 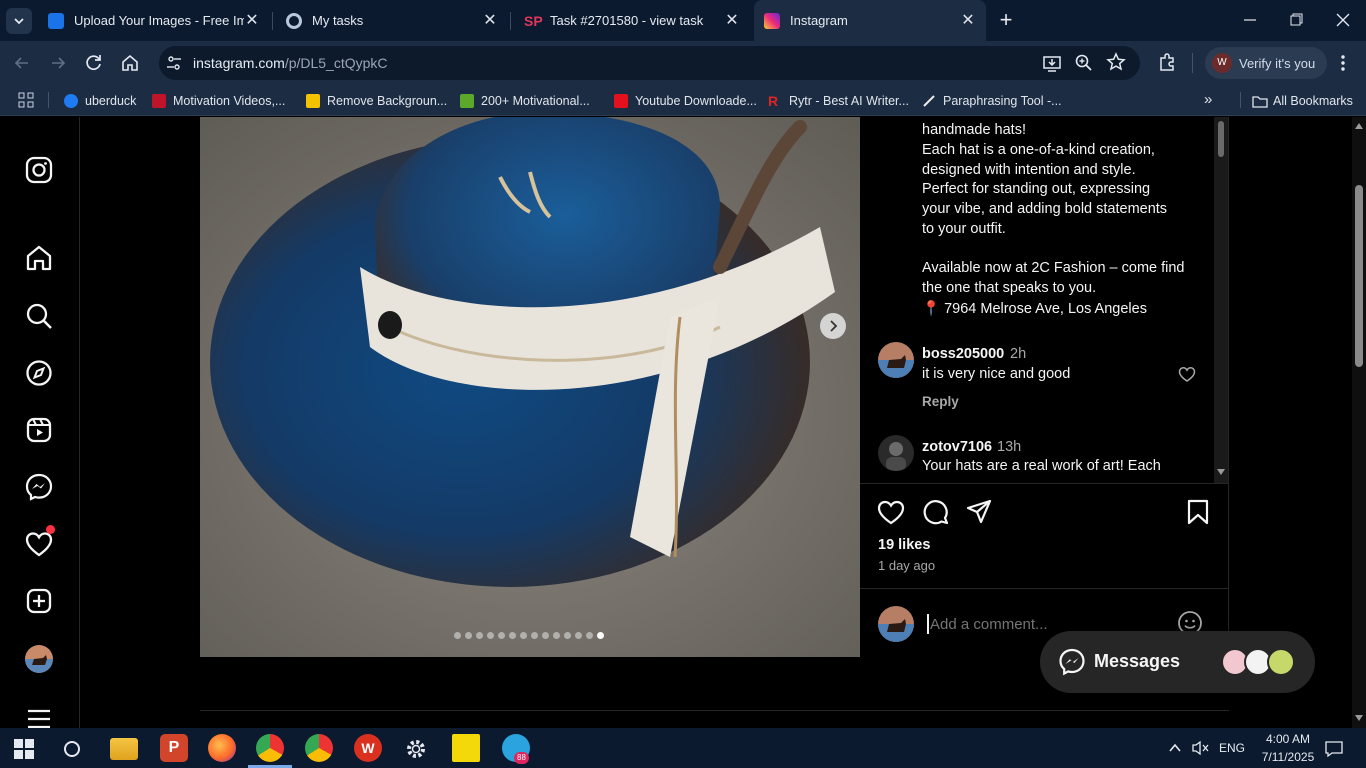 What do you see at coordinates (124, 749) in the screenshot?
I see `file-explorer-icon` at bounding box center [124, 749].